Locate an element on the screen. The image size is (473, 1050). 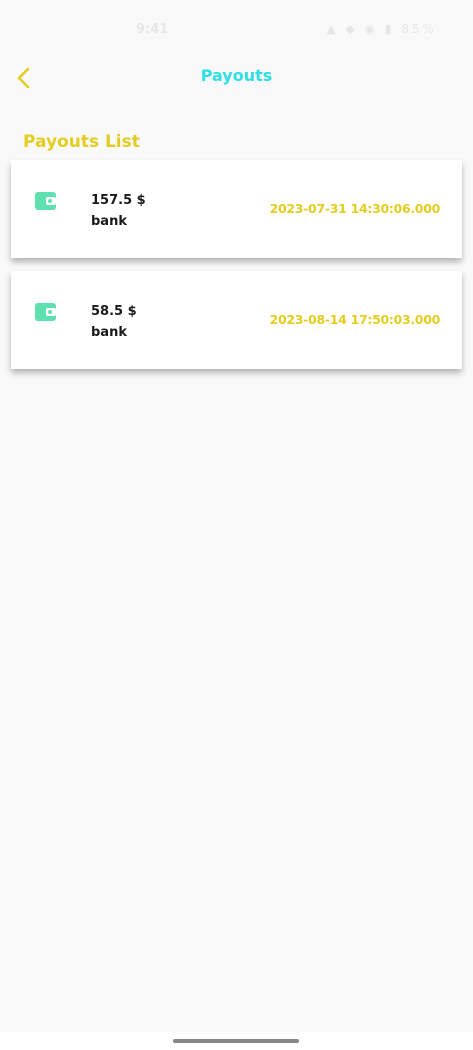
payout-amount: 58.5 $ is located at coordinates (114, 311).